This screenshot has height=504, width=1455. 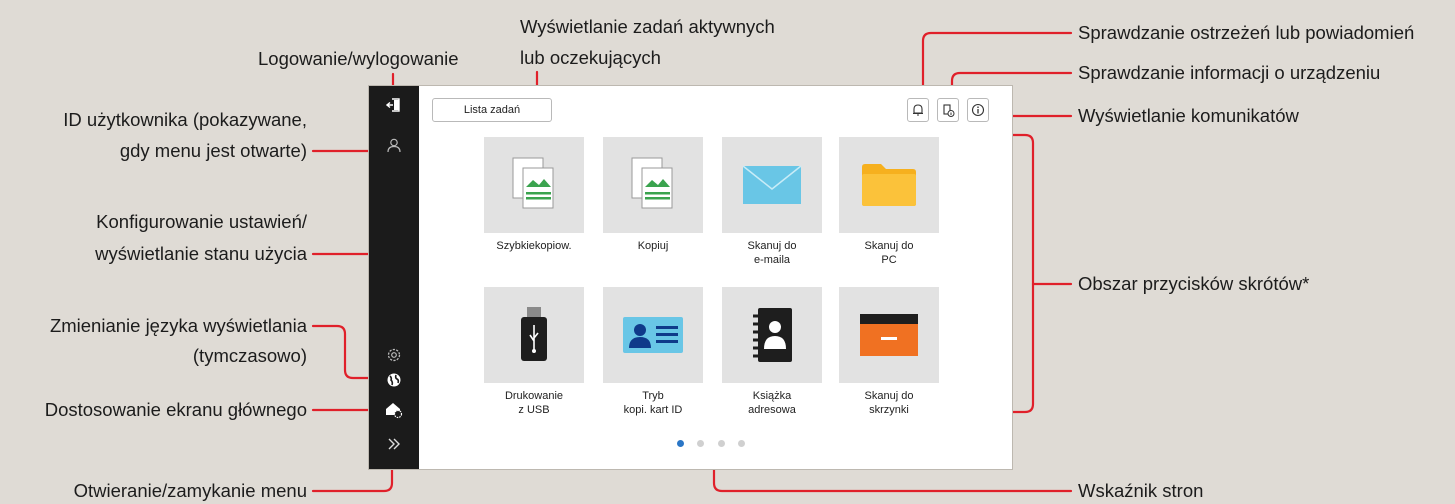 I want to click on home-settings-icon, so click(x=394, y=410).